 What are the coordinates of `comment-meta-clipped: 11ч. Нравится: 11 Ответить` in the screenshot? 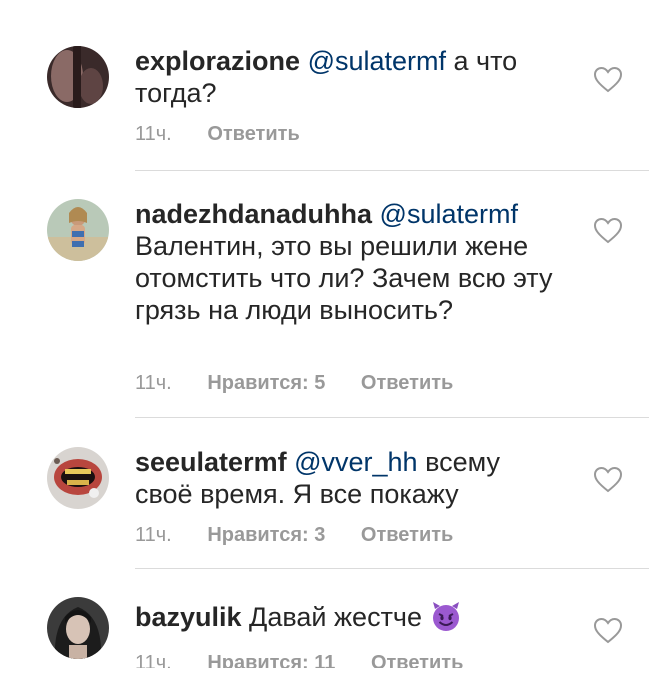 It's located at (324, 660).